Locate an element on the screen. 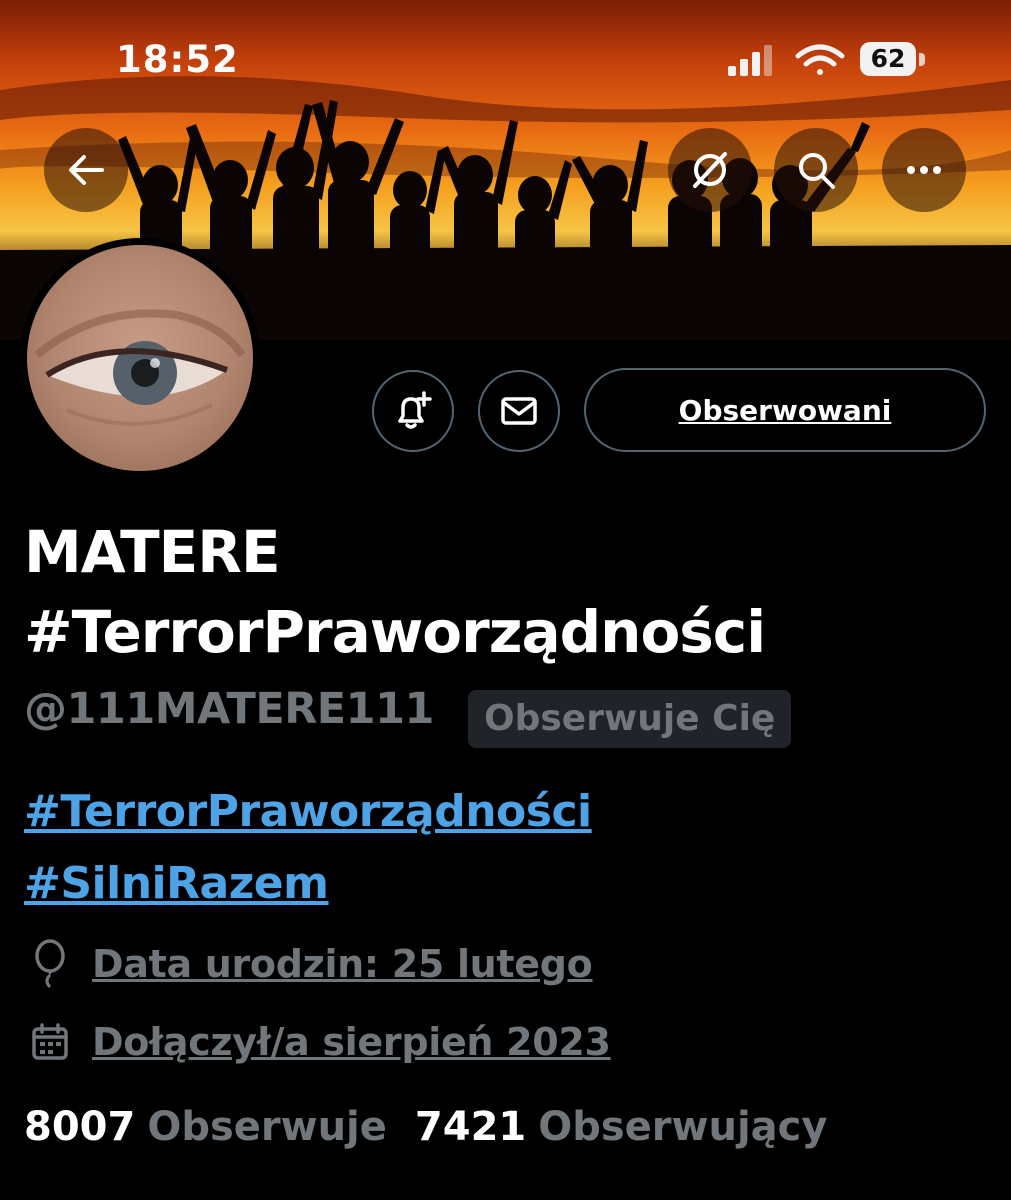 This screenshot has width=1011, height=1200. profile-avatar is located at coordinates (140, 358).